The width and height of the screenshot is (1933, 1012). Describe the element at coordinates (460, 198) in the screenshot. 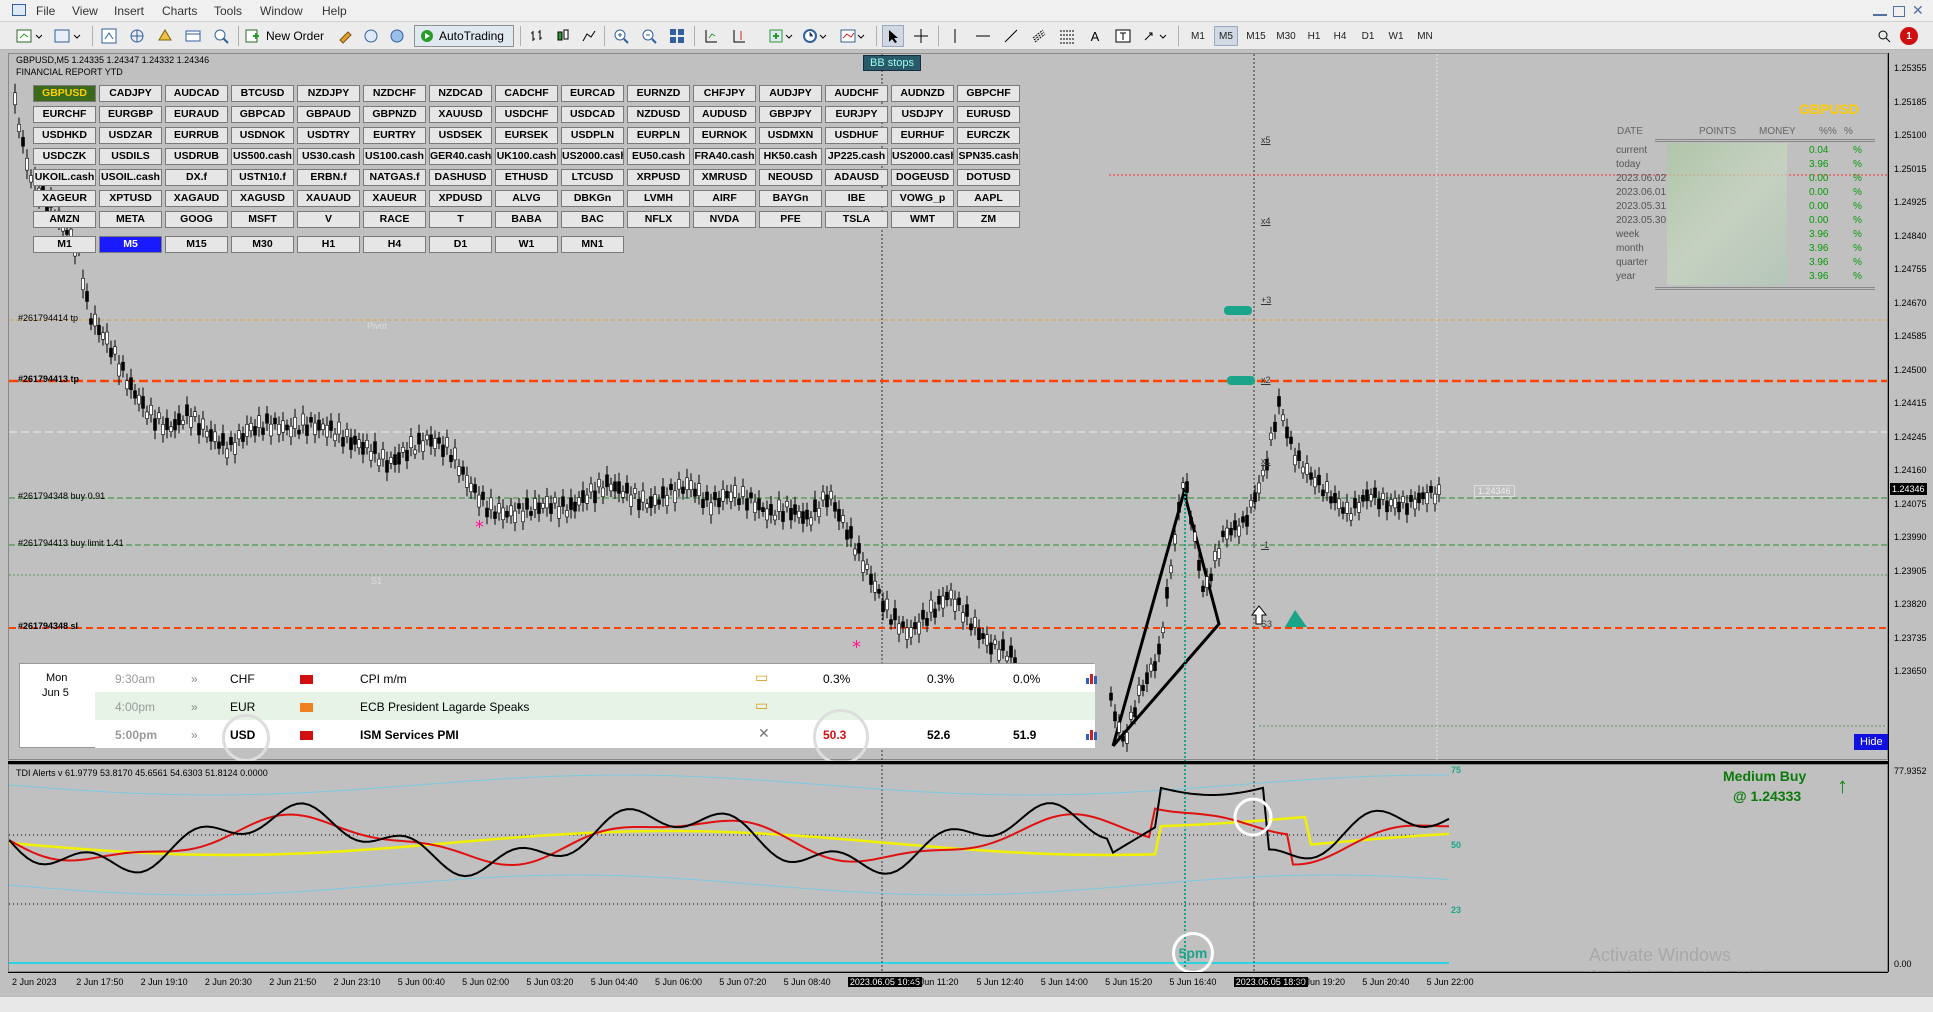

I see `symbol-button: XPDUSD` at that location.